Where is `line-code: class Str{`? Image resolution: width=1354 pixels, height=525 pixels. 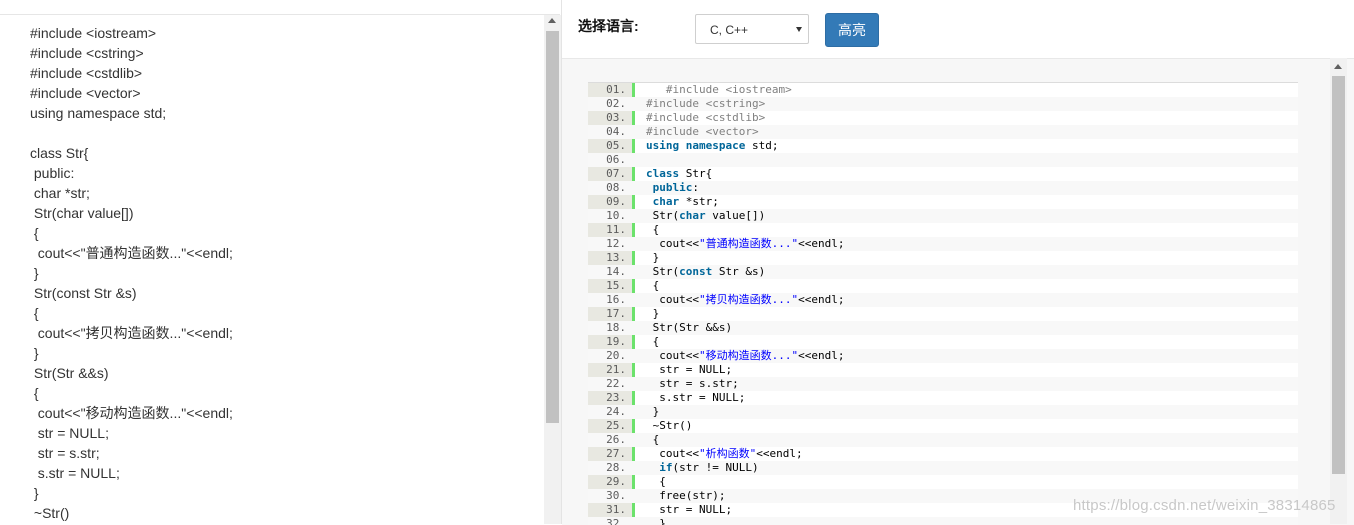 line-code: class Str{ is located at coordinates (679, 173).